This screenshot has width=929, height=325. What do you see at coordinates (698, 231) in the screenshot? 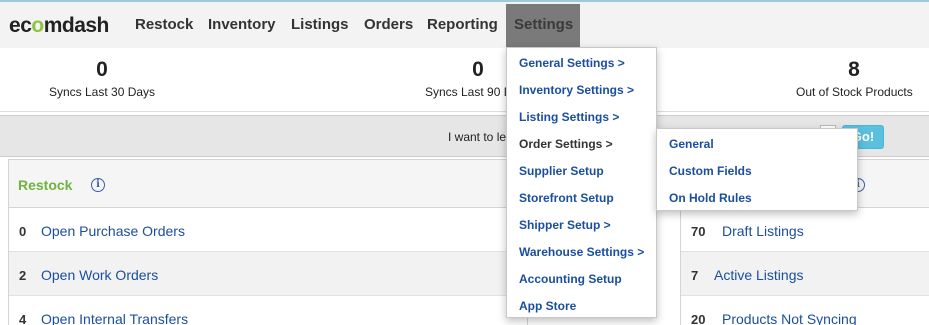
I see `row-count: 70` at bounding box center [698, 231].